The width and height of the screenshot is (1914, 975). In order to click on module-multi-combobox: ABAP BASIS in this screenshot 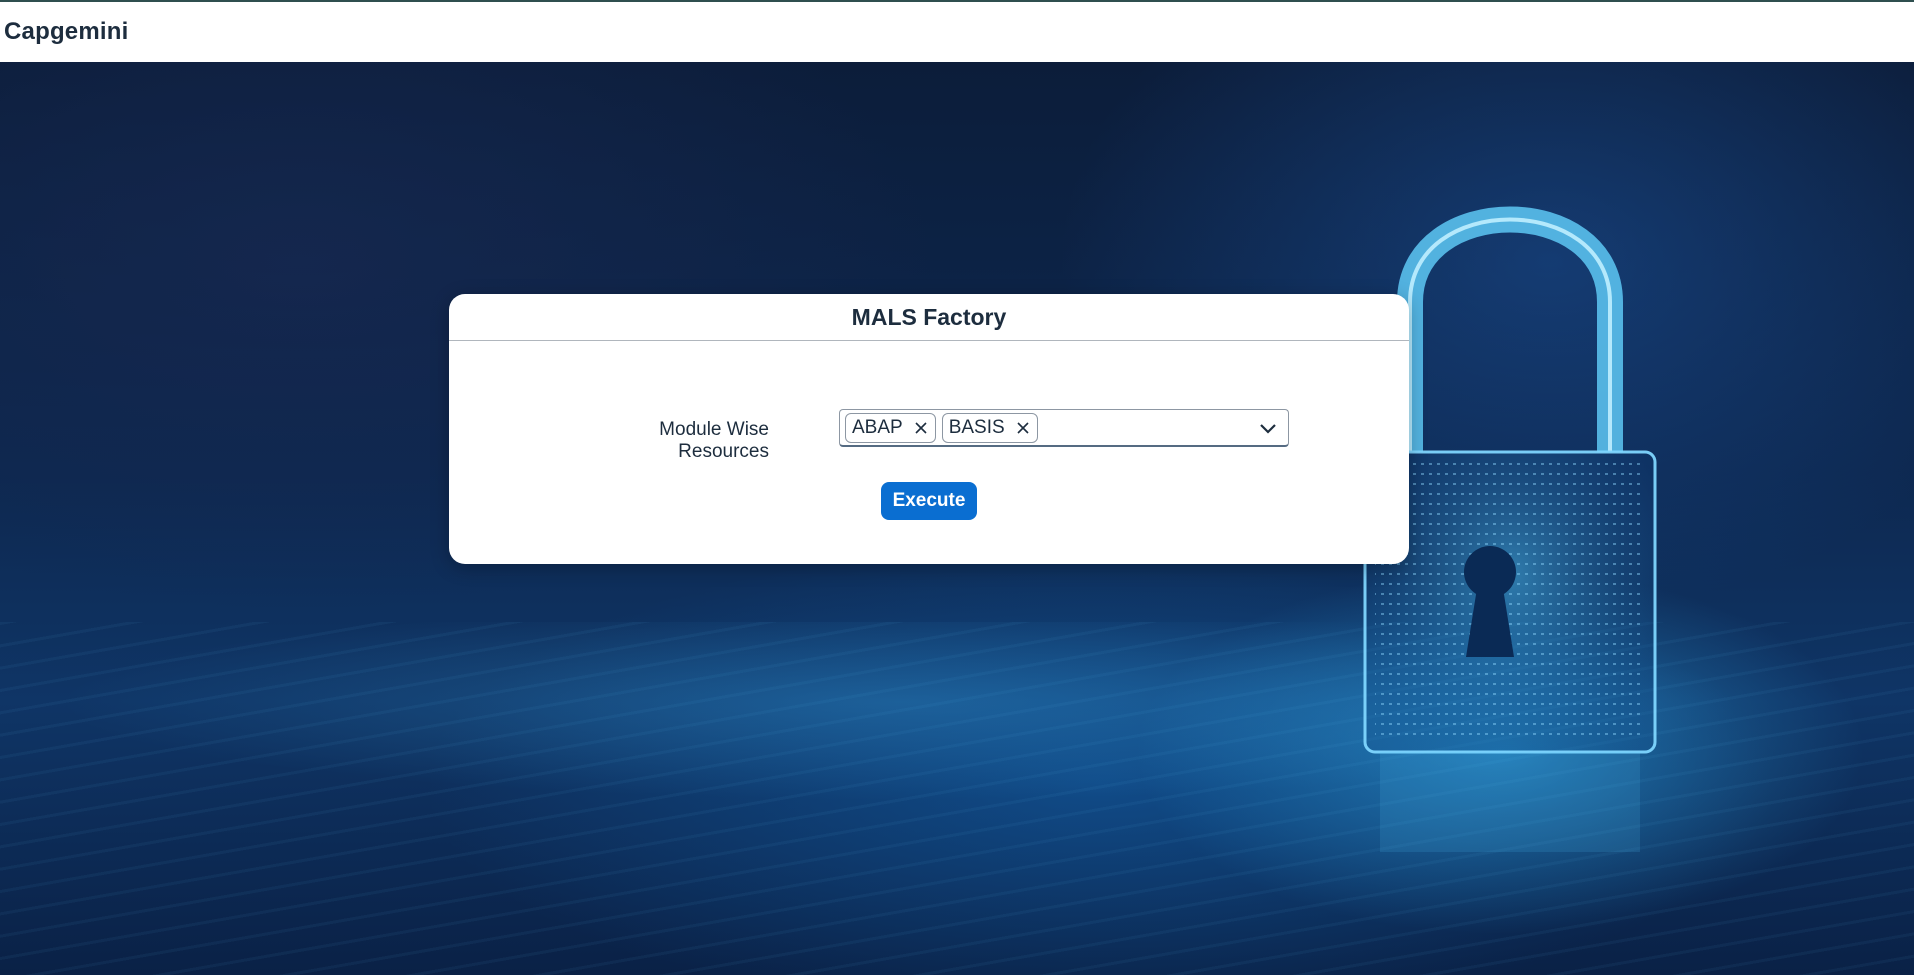, I will do `click(1064, 428)`.